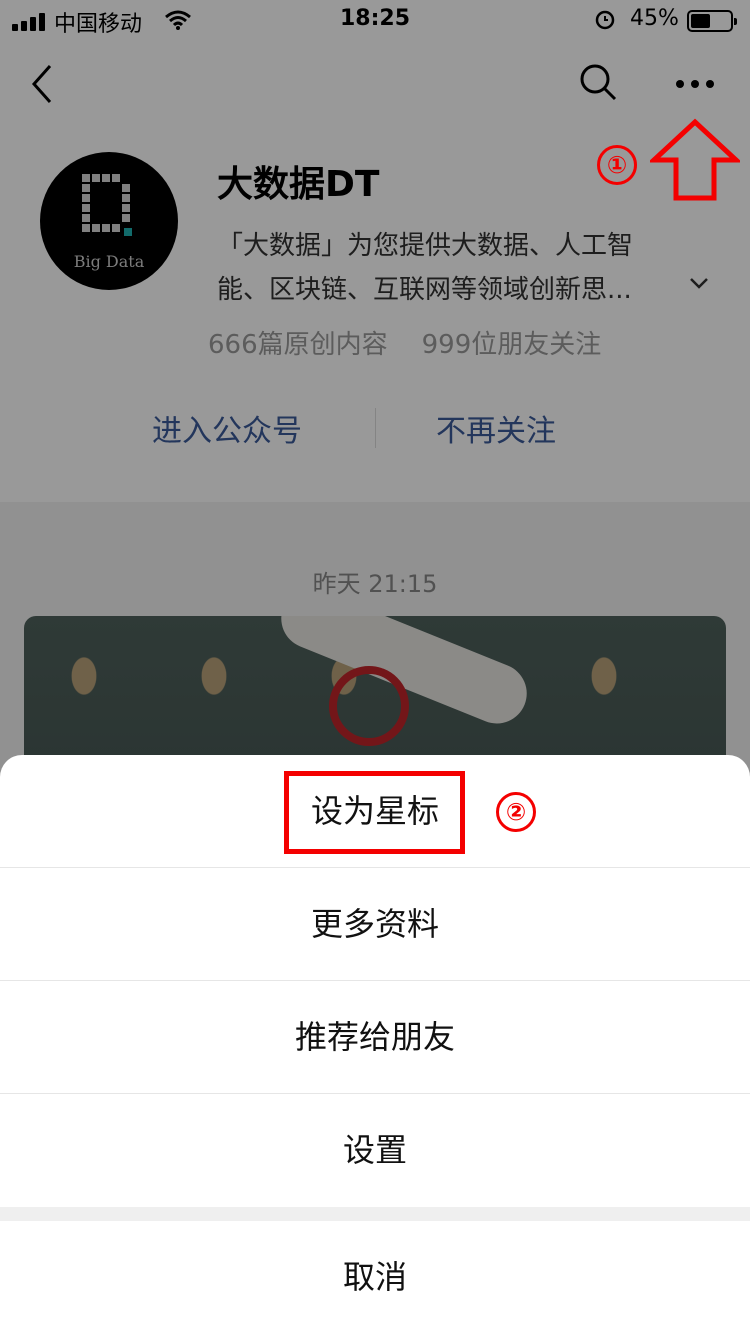  Describe the element at coordinates (695, 159) in the screenshot. I see `arrow-up-icon` at that location.